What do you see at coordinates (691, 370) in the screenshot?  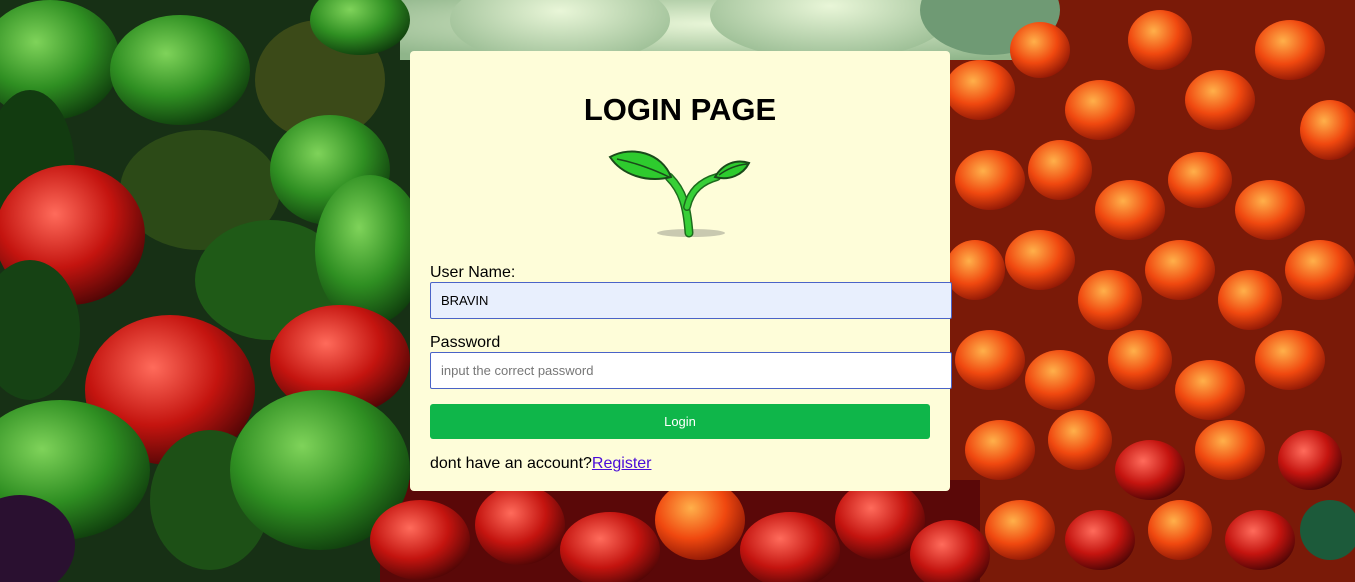 I see `password-input` at bounding box center [691, 370].